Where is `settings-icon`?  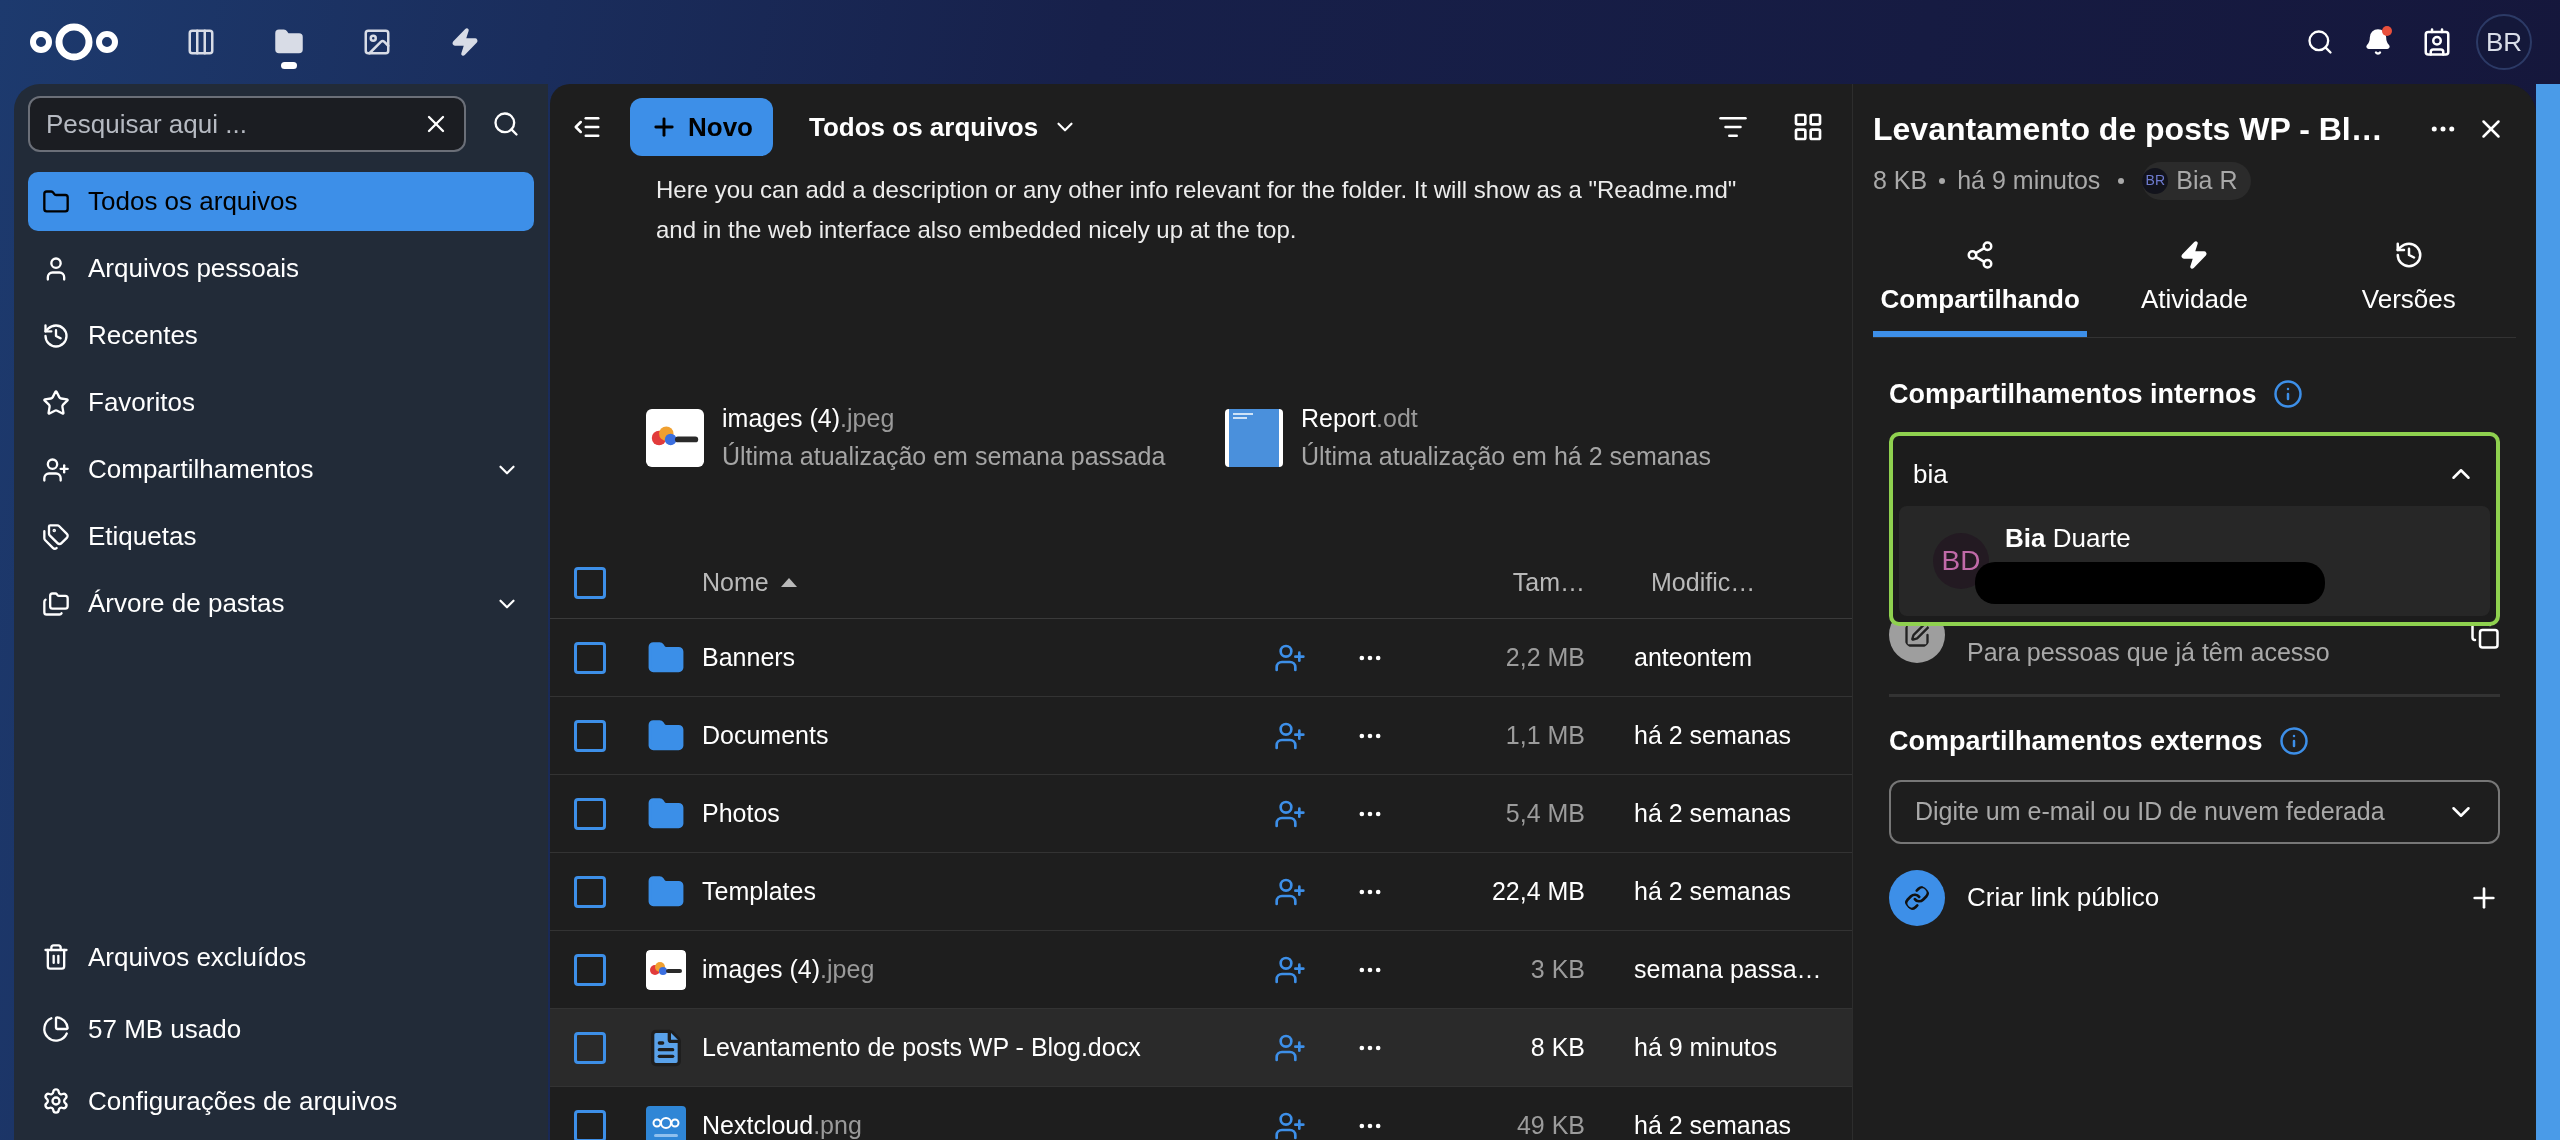
settings-icon is located at coordinates (56, 1101).